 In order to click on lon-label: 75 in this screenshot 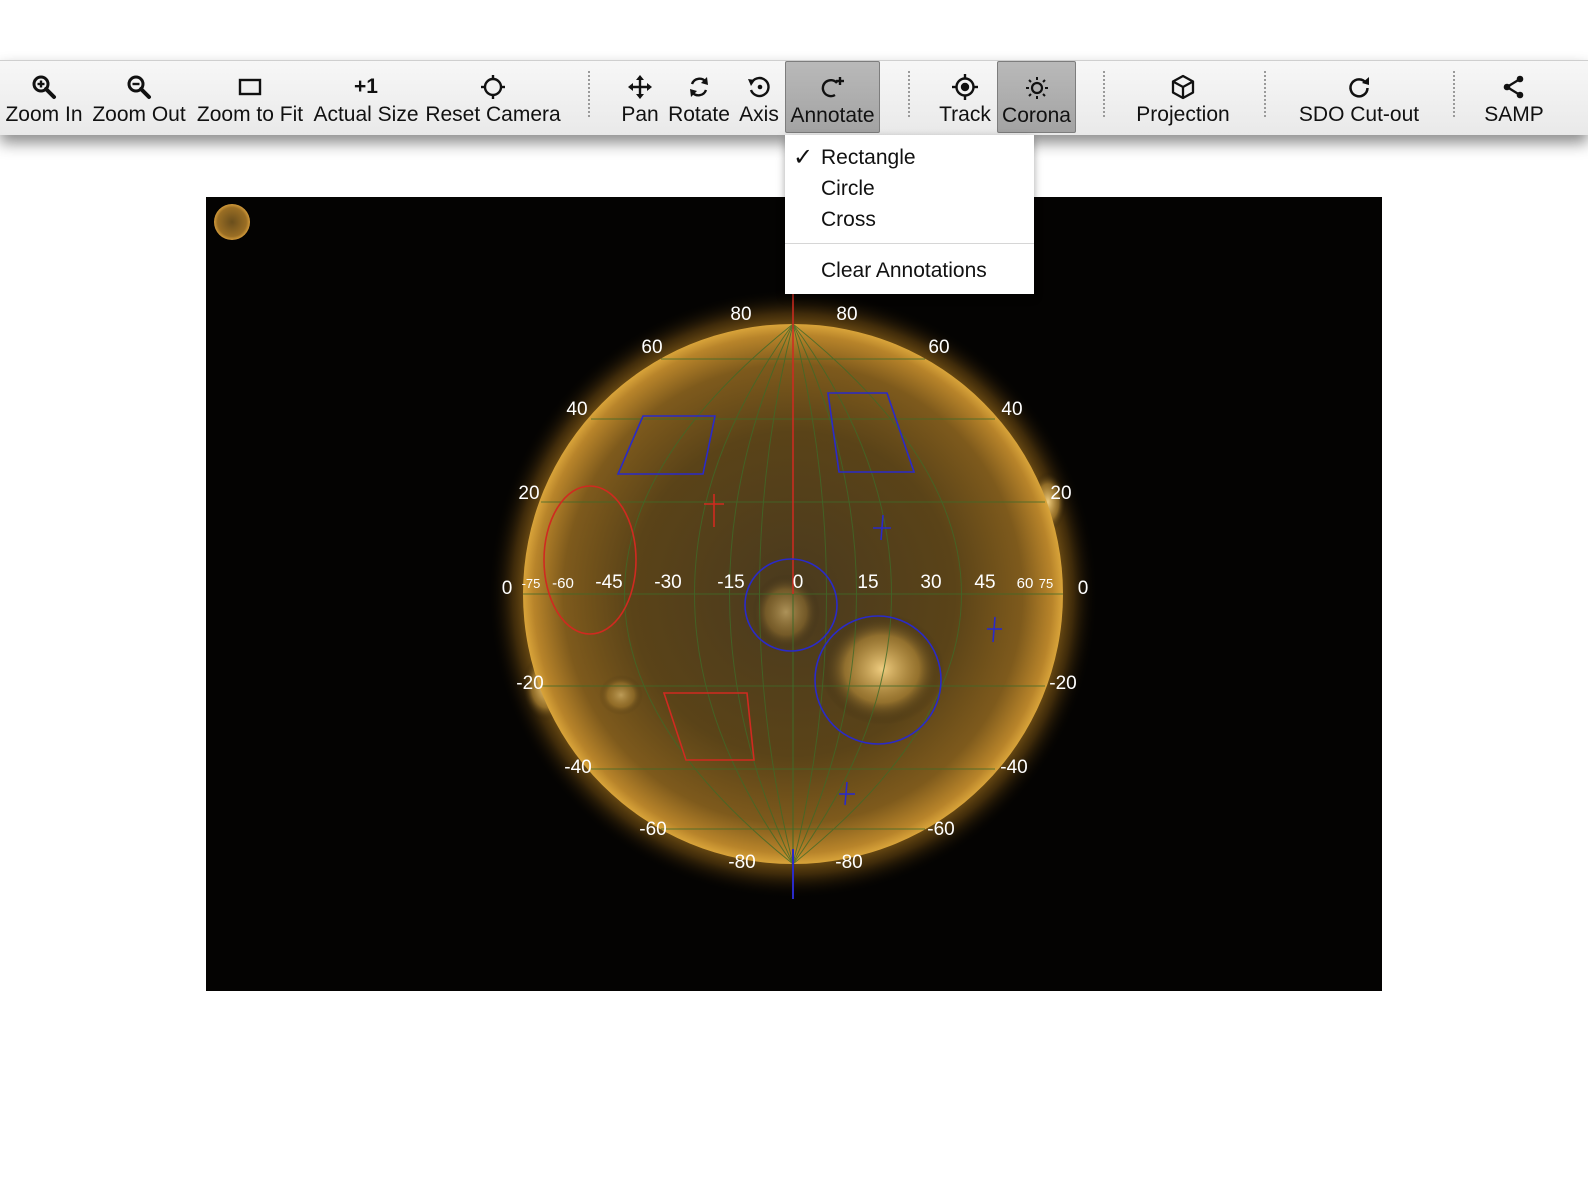, I will do `click(1046, 583)`.